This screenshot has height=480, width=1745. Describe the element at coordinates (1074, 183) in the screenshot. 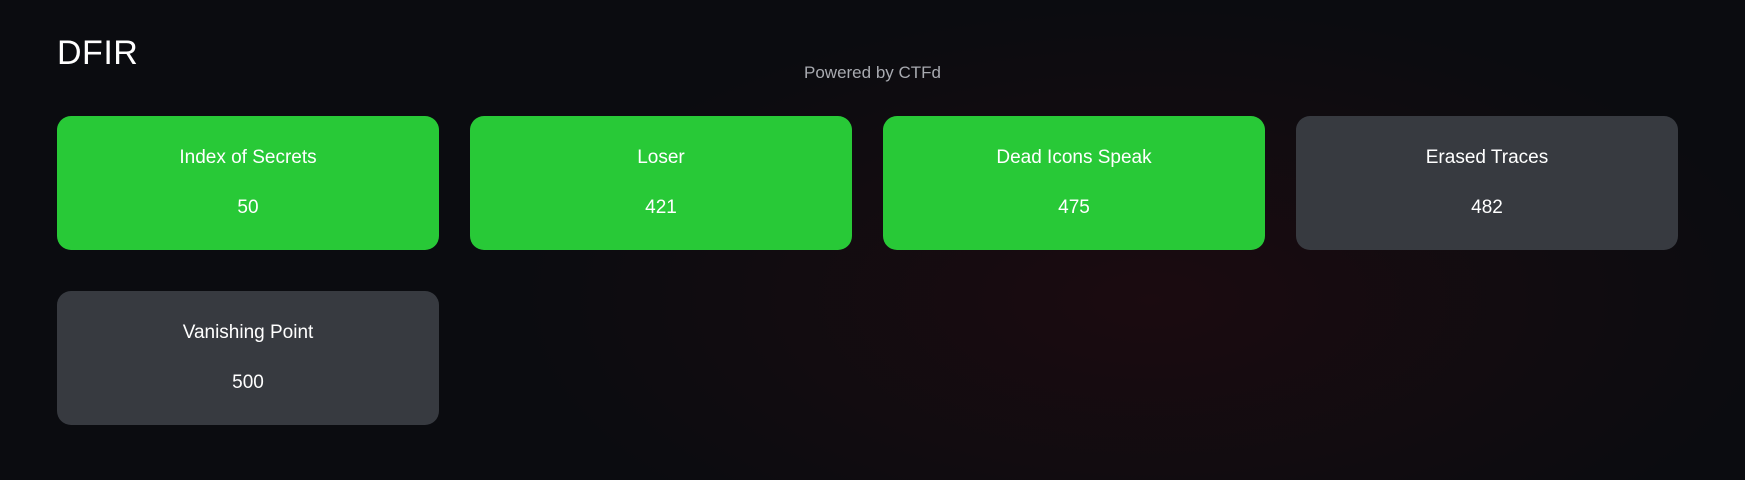

I see `challenge-card-dead-icons-speak: Dead Icons Speak 475` at that location.